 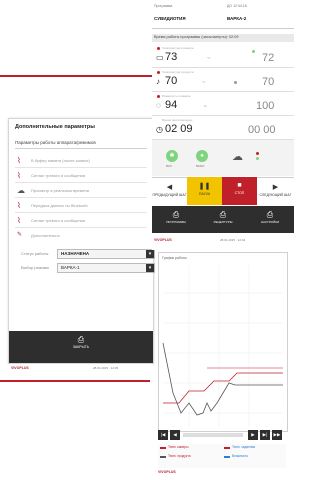 I want to click on nav-settings: ⎙ НАСТРОЙКИ, so click(x=270, y=217).